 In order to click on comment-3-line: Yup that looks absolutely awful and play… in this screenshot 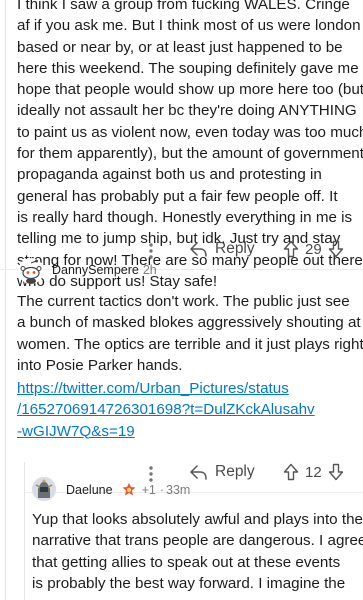, I will do `click(197, 519)`.